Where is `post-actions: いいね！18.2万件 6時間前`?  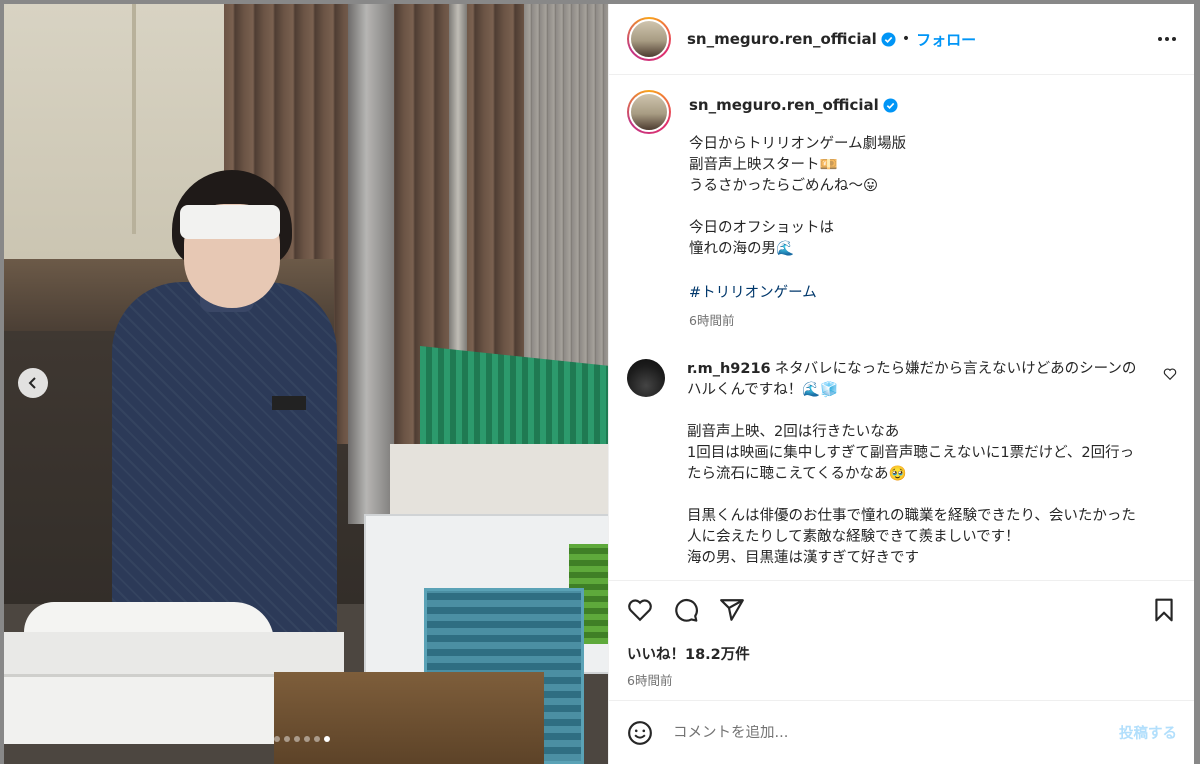
post-actions: いいね！18.2万件 6時間前 is located at coordinates (901, 640).